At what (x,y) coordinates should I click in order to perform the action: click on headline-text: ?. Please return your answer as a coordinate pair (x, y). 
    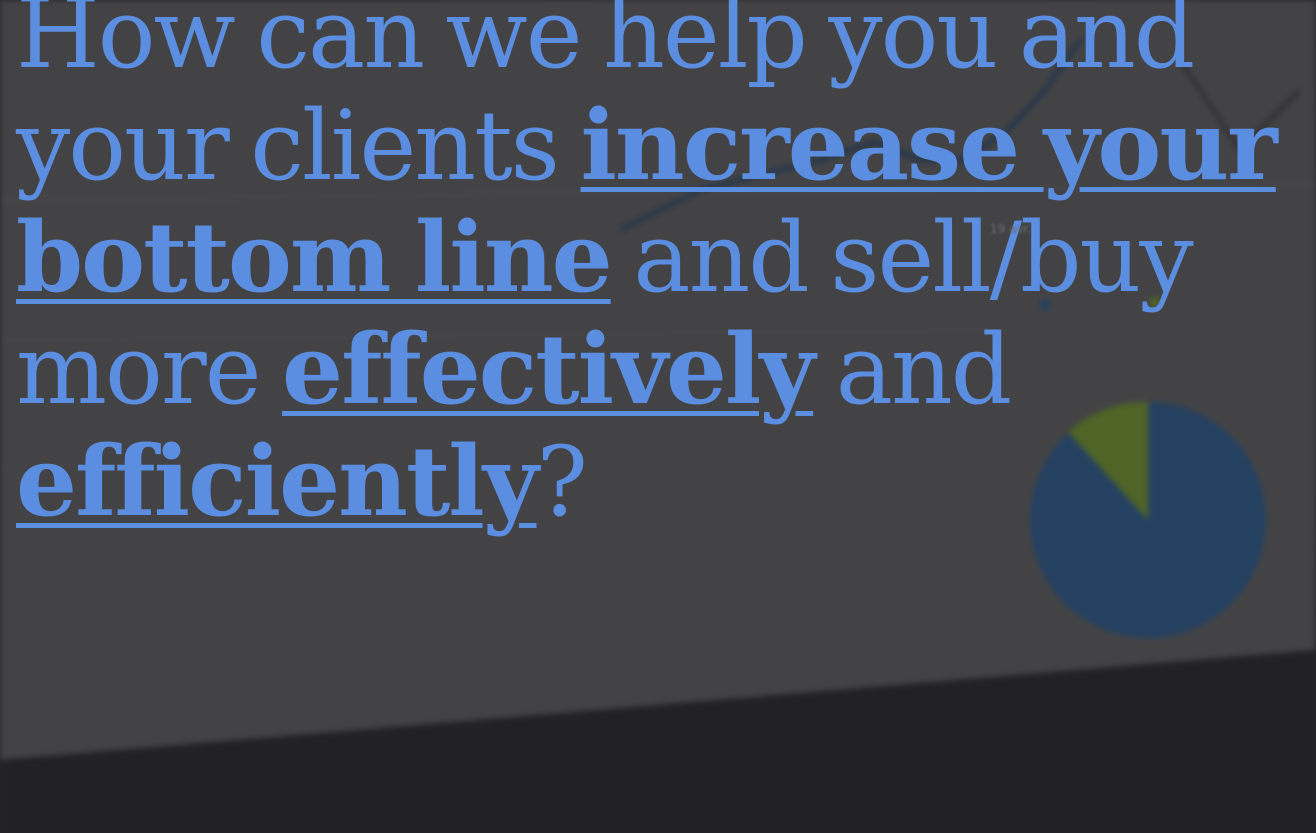
    Looking at the image, I should click on (562, 482).